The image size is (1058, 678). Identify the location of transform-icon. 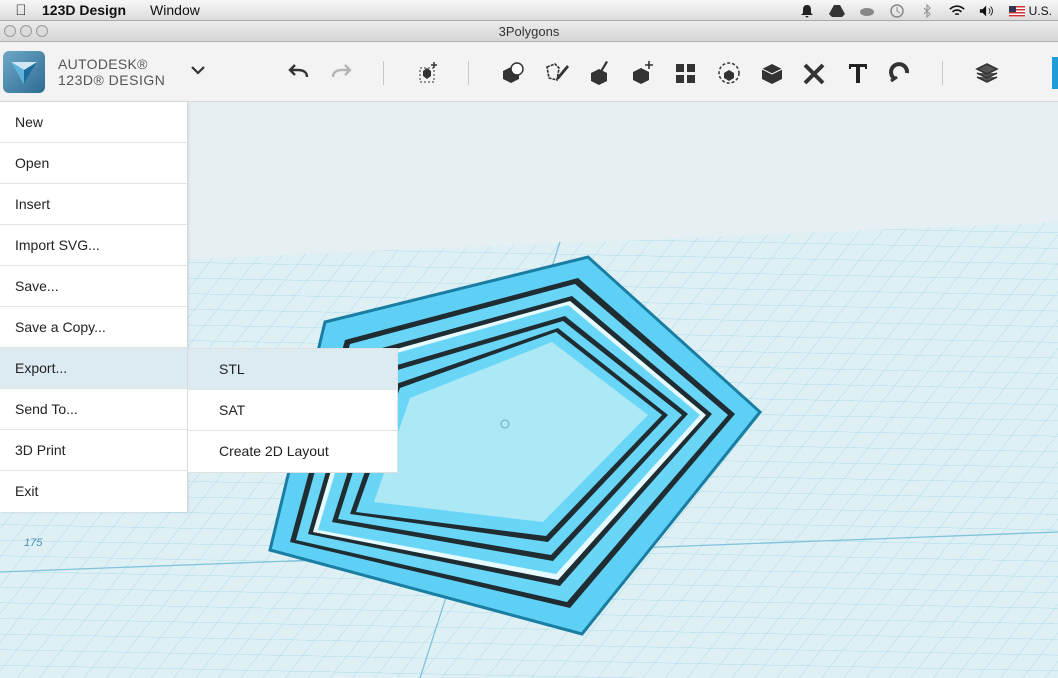
(428, 73).